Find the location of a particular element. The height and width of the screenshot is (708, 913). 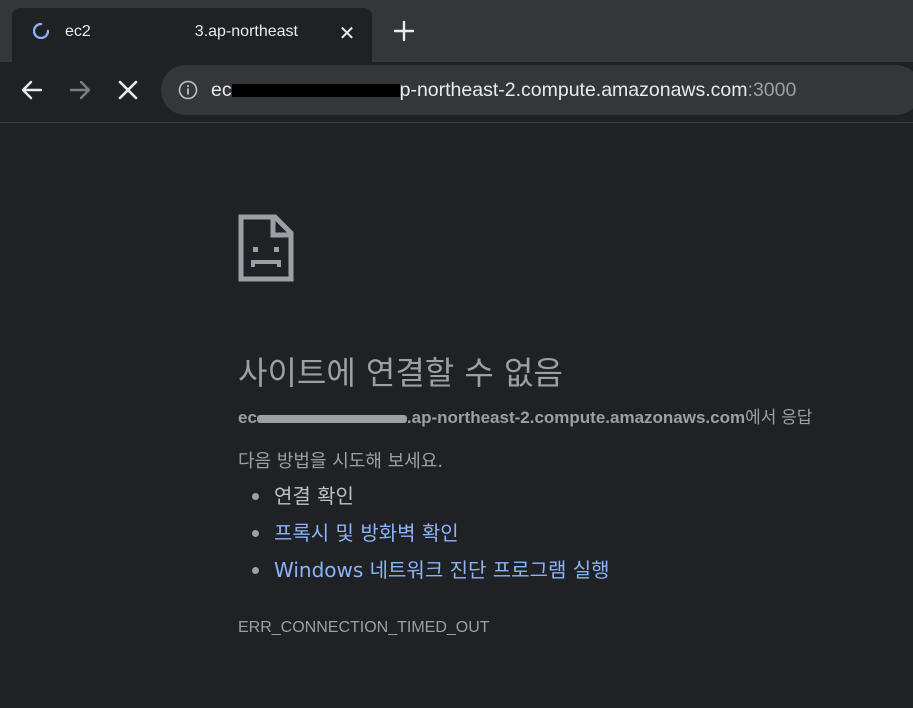

tab-title-fade is located at coordinates (314, 32).